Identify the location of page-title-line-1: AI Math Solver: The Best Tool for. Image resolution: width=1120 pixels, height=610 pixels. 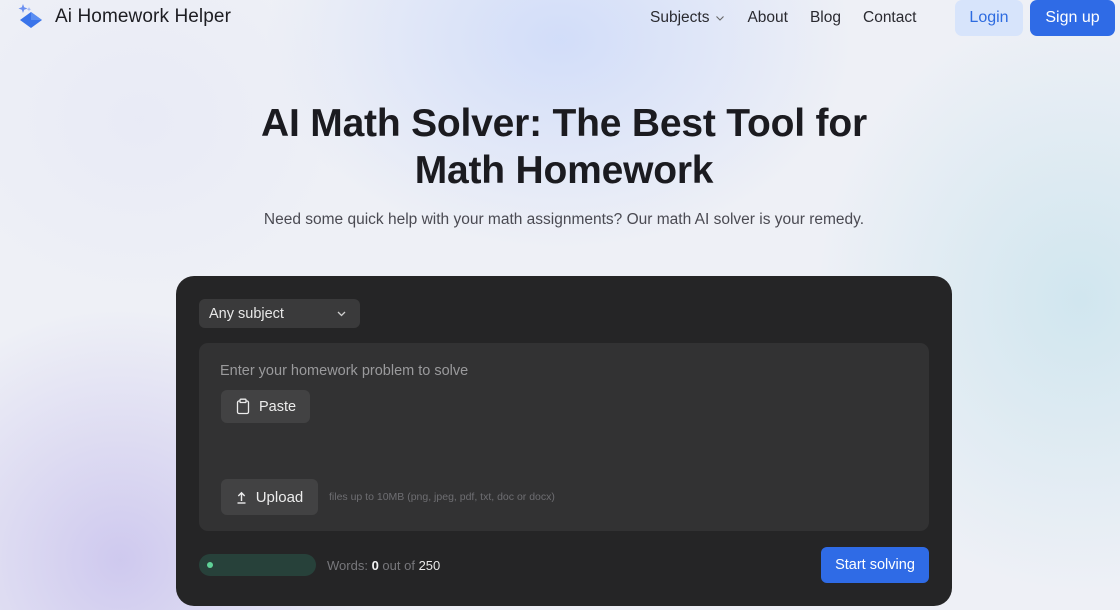
(564, 123).